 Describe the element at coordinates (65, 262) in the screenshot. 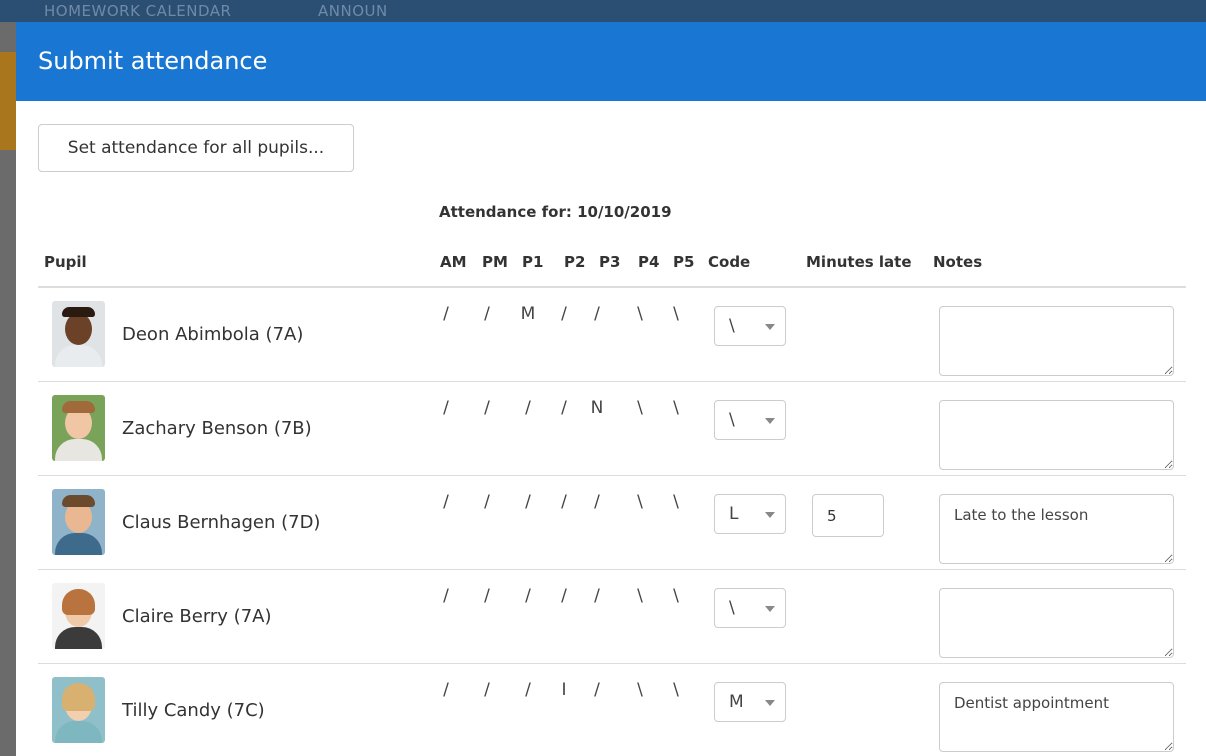

I see `col-header-pupil: Pupil` at that location.